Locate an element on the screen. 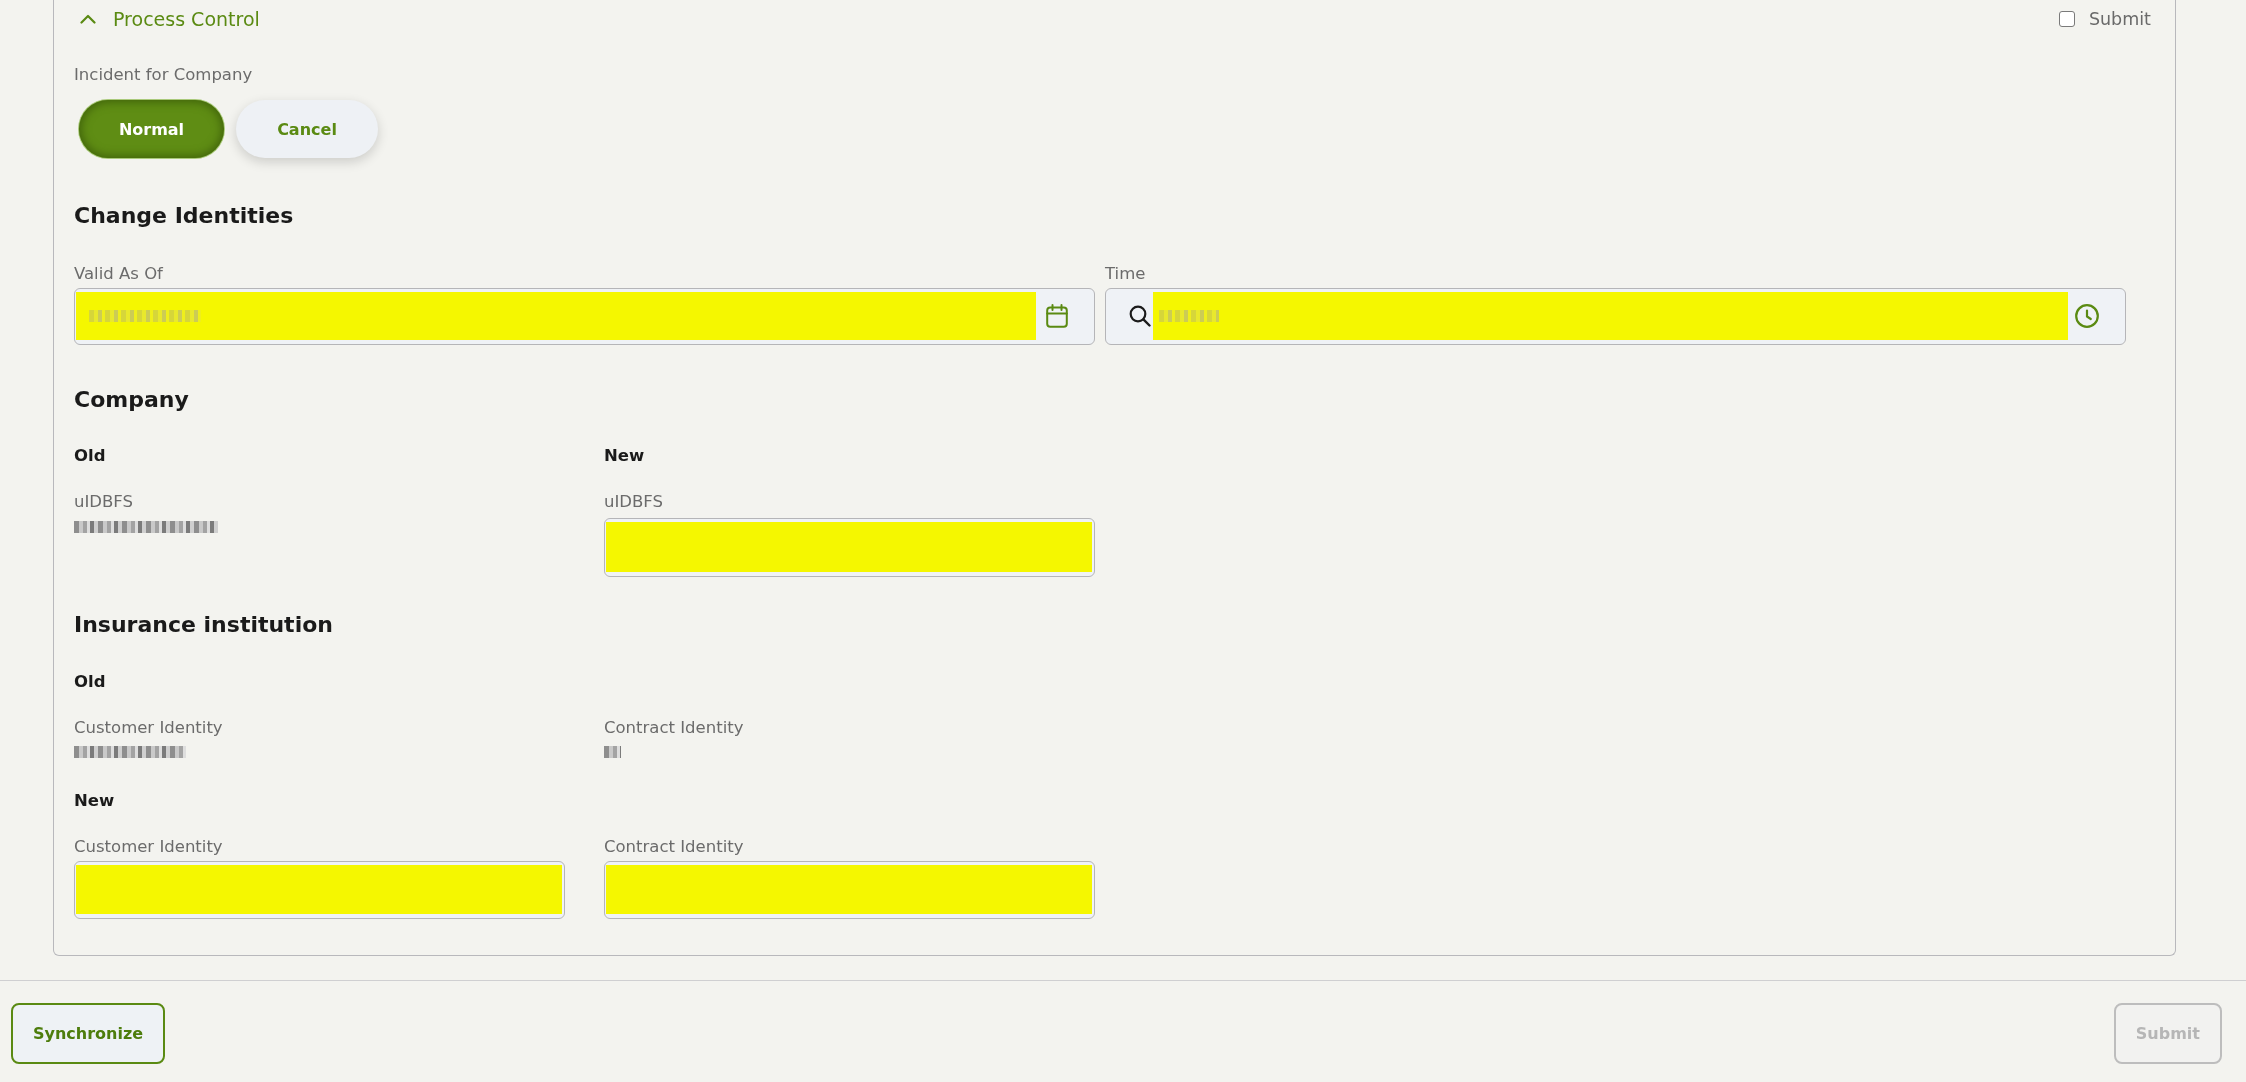  field-label: Time is located at coordinates (1125, 274).